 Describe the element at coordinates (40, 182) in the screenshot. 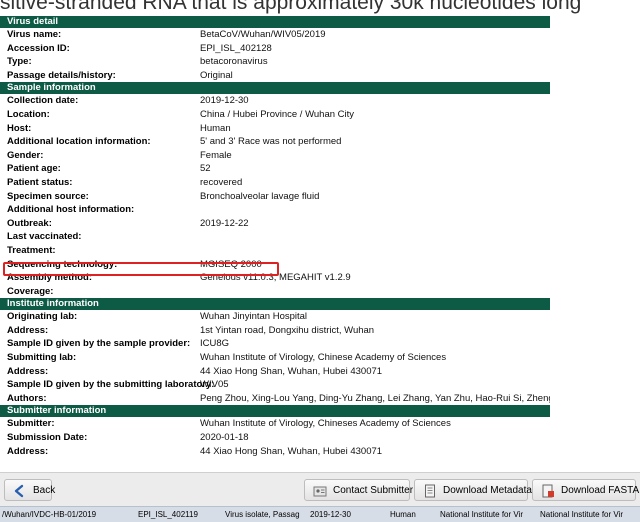

I see `field-label: Patient status:` at that location.